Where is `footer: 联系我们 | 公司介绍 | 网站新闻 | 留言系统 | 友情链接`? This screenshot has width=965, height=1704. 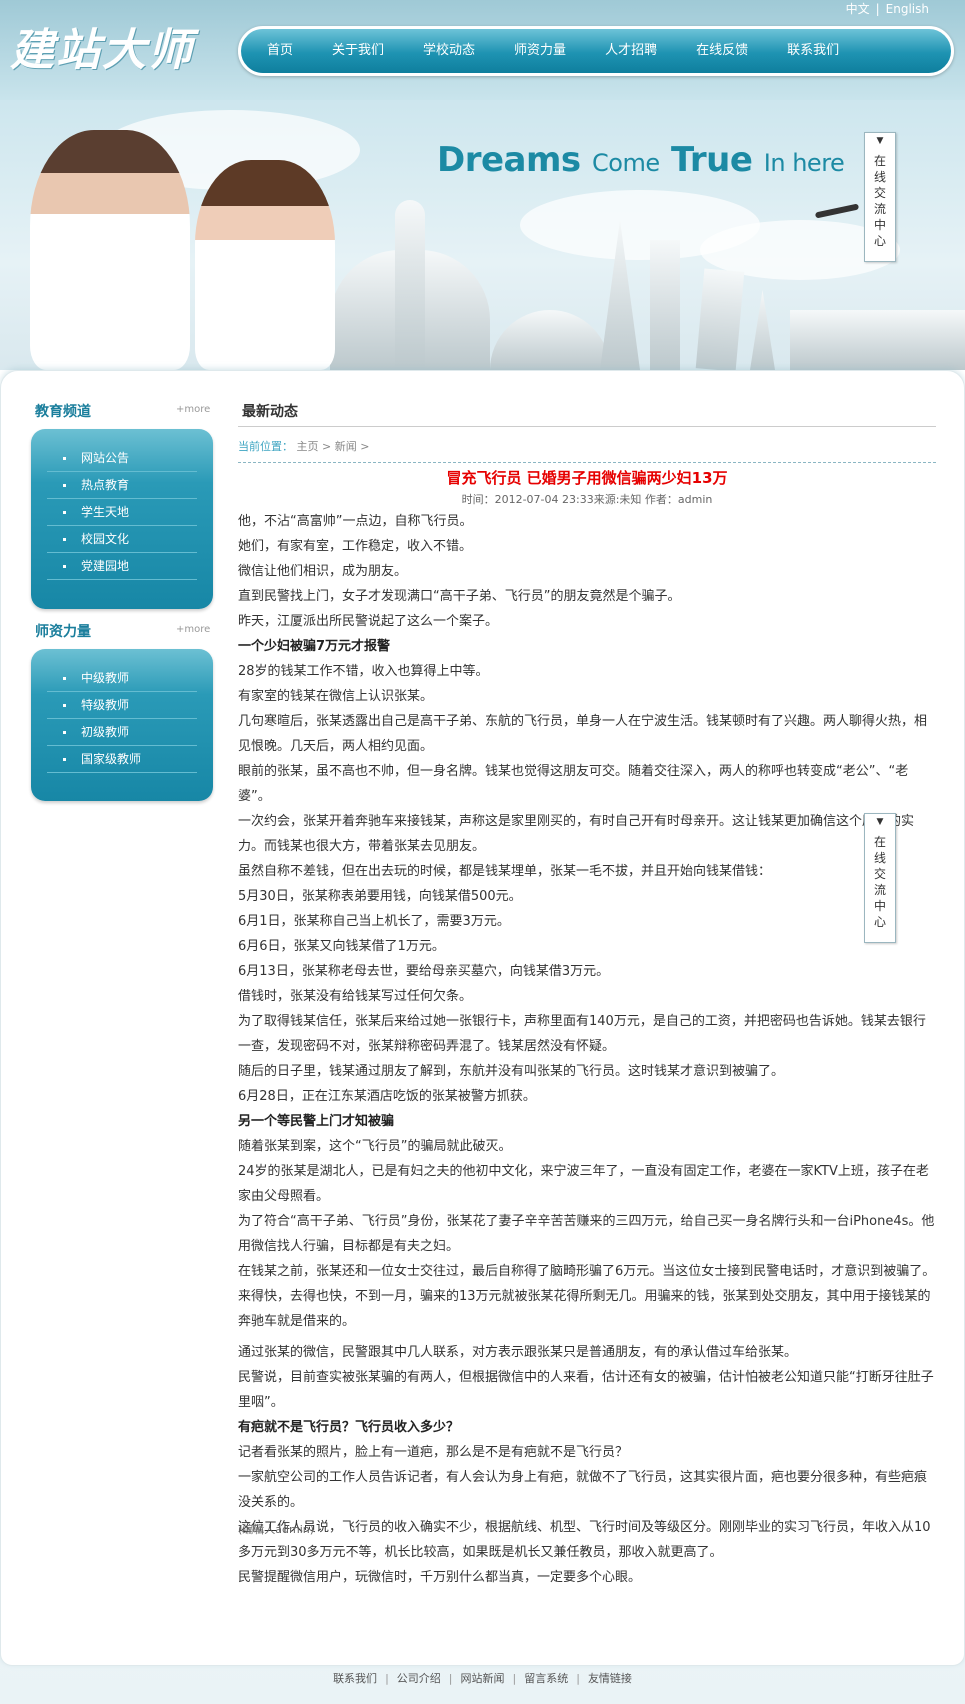
footer: 联系我们 | 公司介绍 | 网站新闻 | 留言系统 | 友情链接 is located at coordinates (482, 1678).